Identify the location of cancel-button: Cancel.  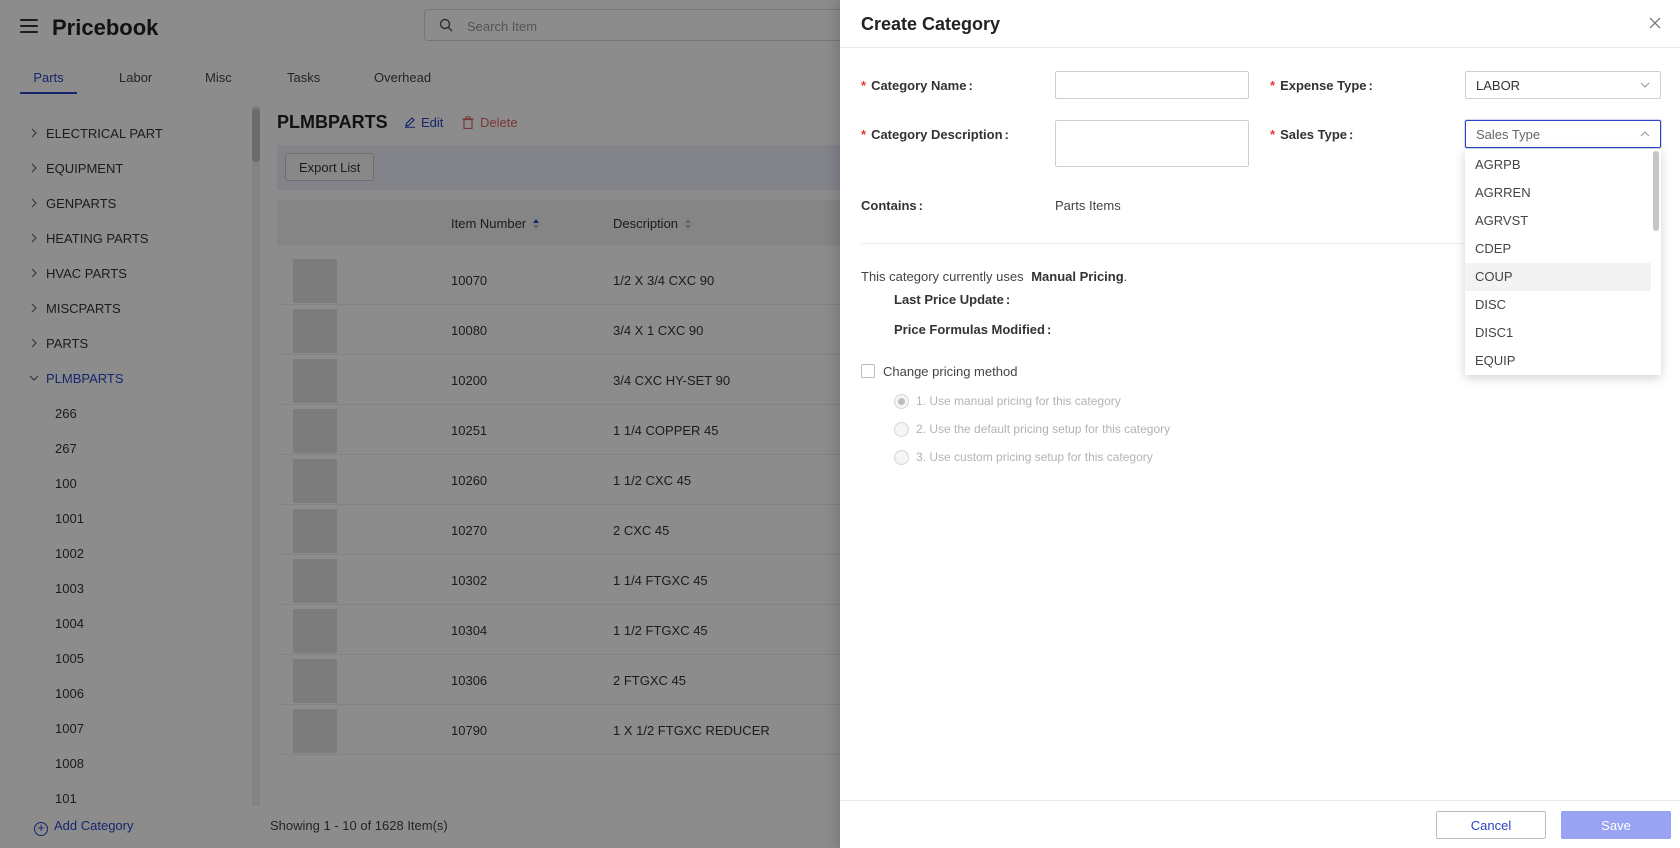
(1491, 825).